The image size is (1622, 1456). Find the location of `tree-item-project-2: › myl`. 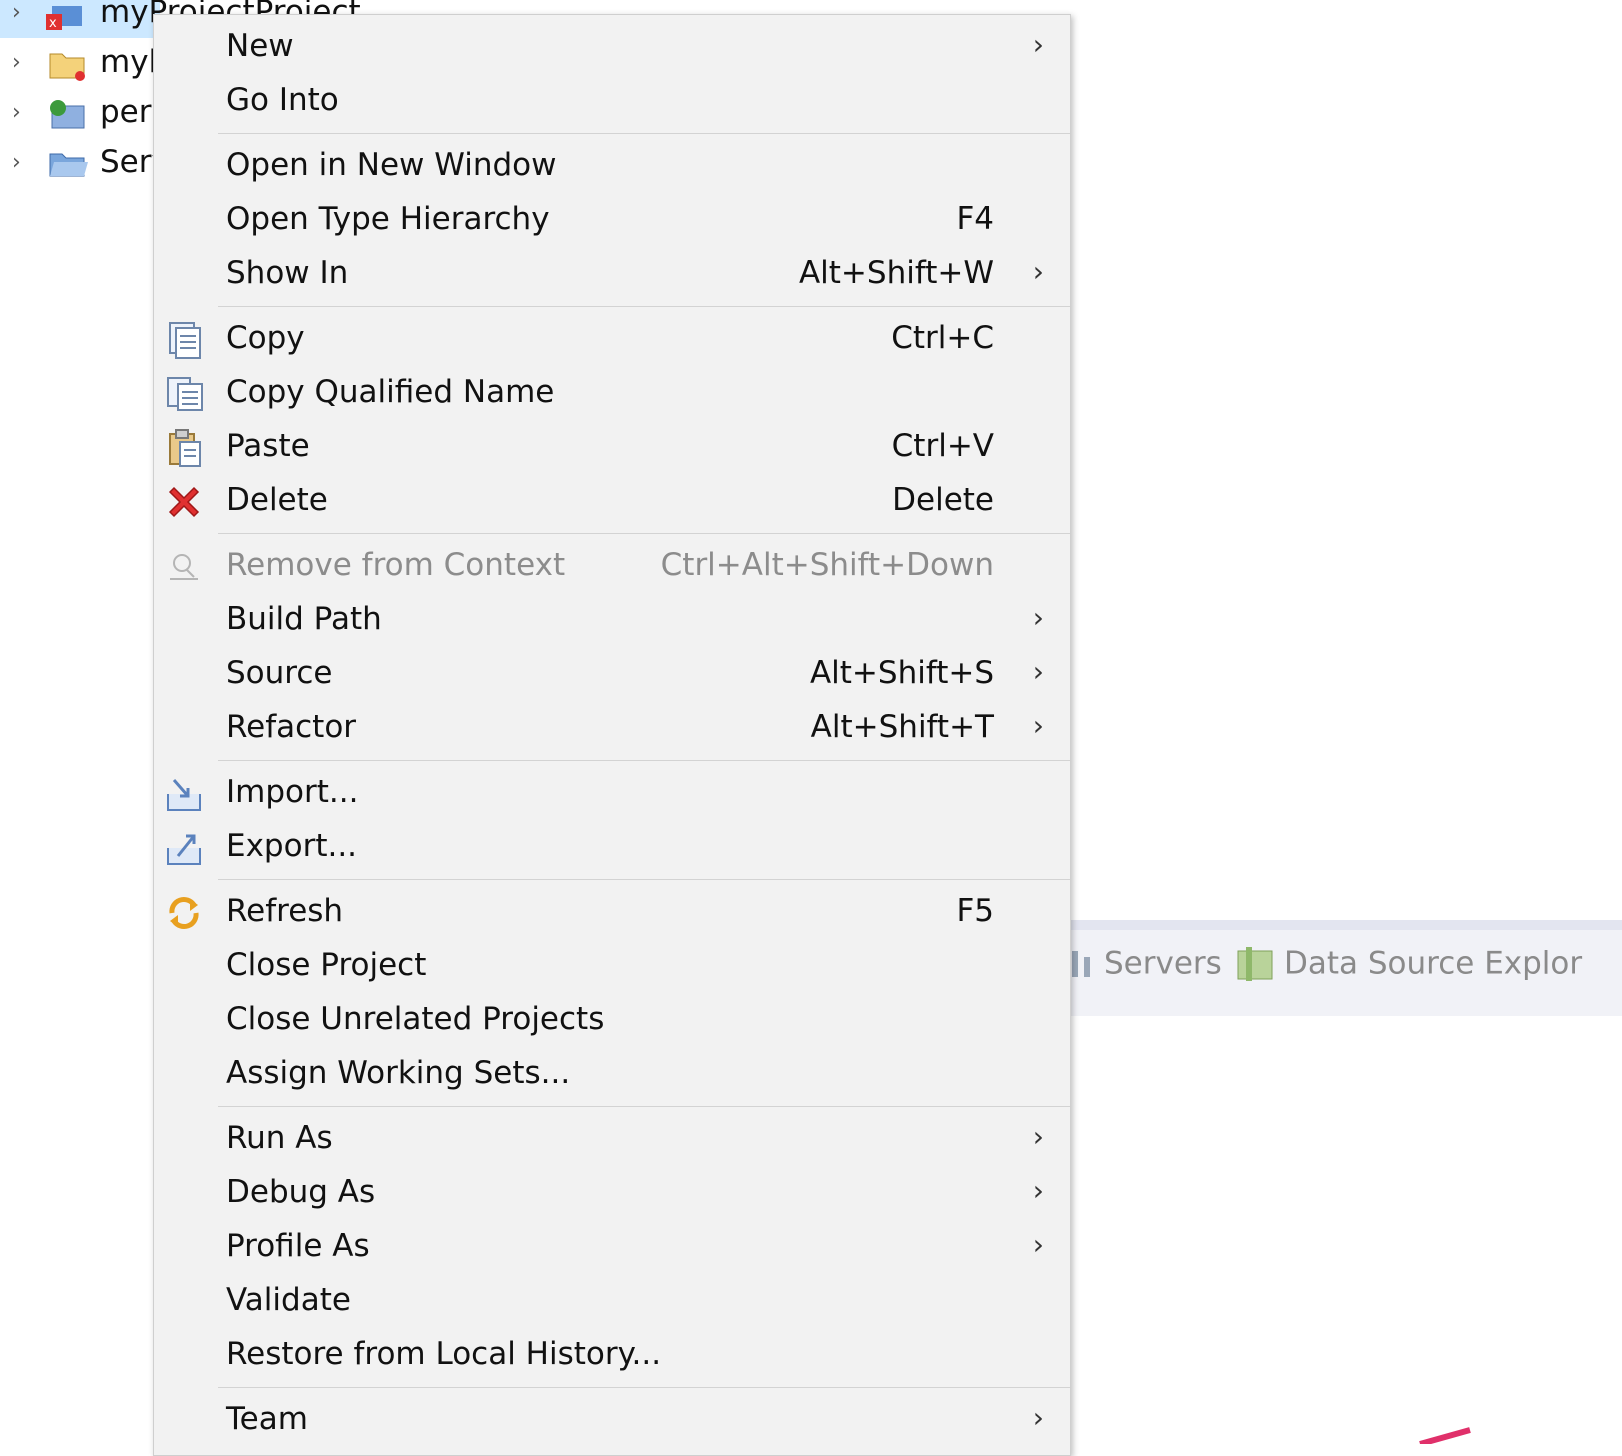

tree-item-project-2: › myl is located at coordinates (80, 64).